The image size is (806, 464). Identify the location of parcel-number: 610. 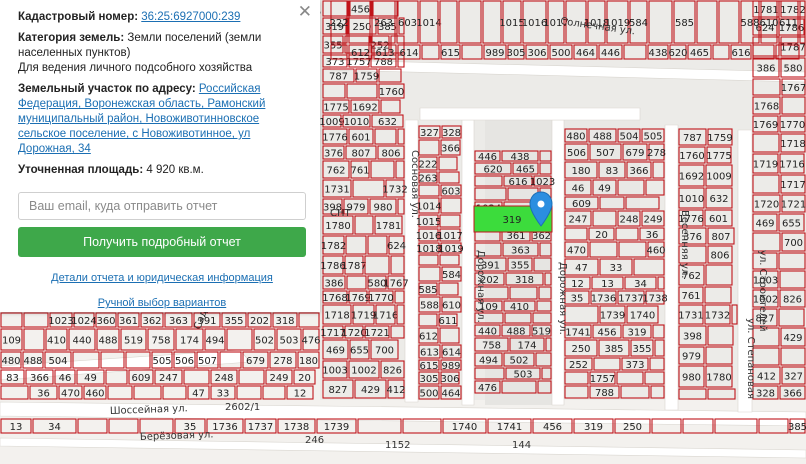
(451, 306).